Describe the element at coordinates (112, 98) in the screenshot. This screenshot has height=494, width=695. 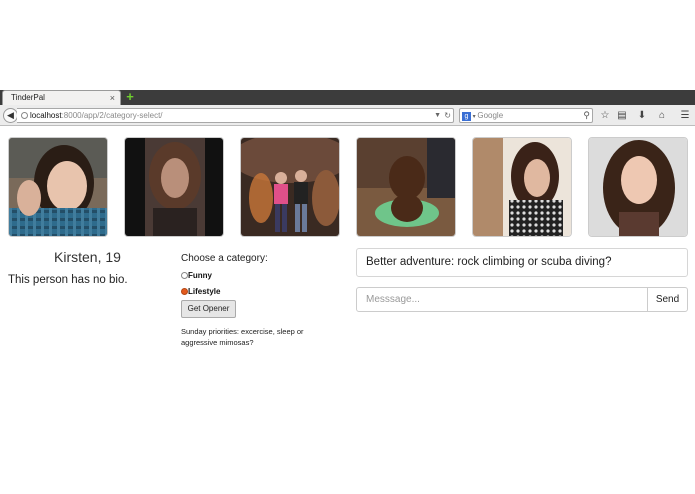
I see `tab-close-icon: ×` at that location.